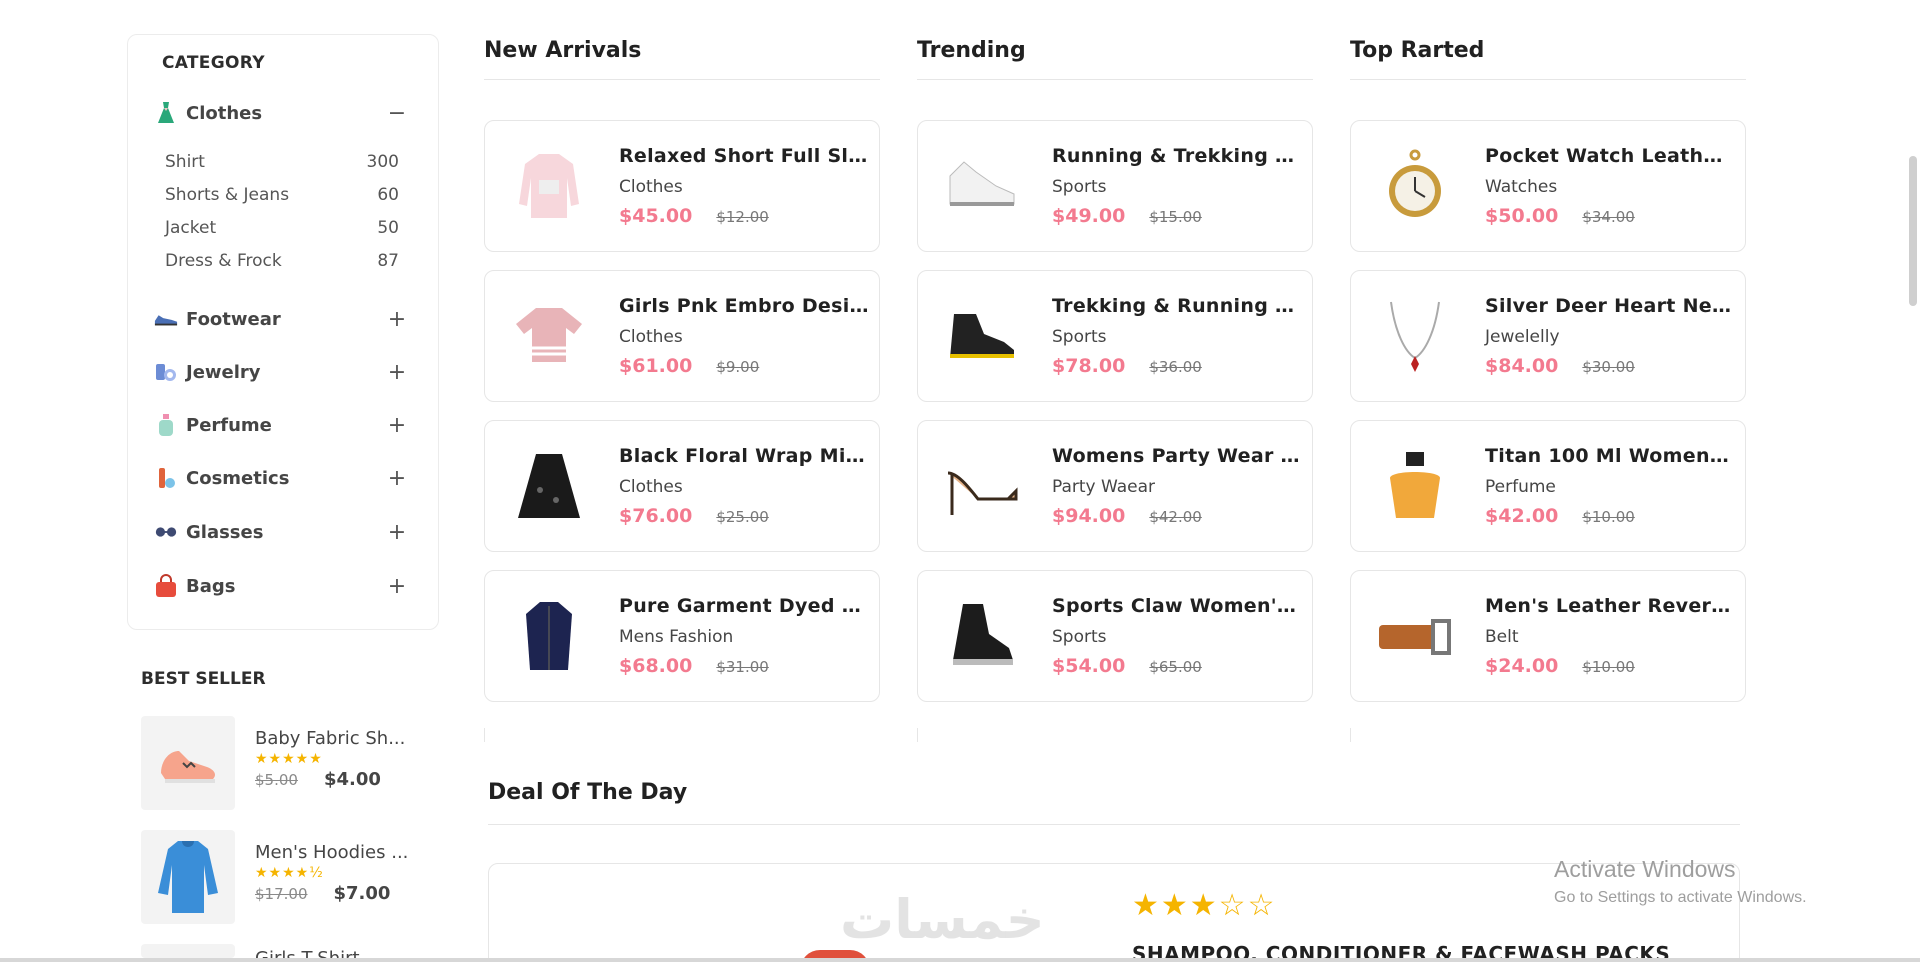  I want to click on category-bags: Bags +, so click(280, 586).